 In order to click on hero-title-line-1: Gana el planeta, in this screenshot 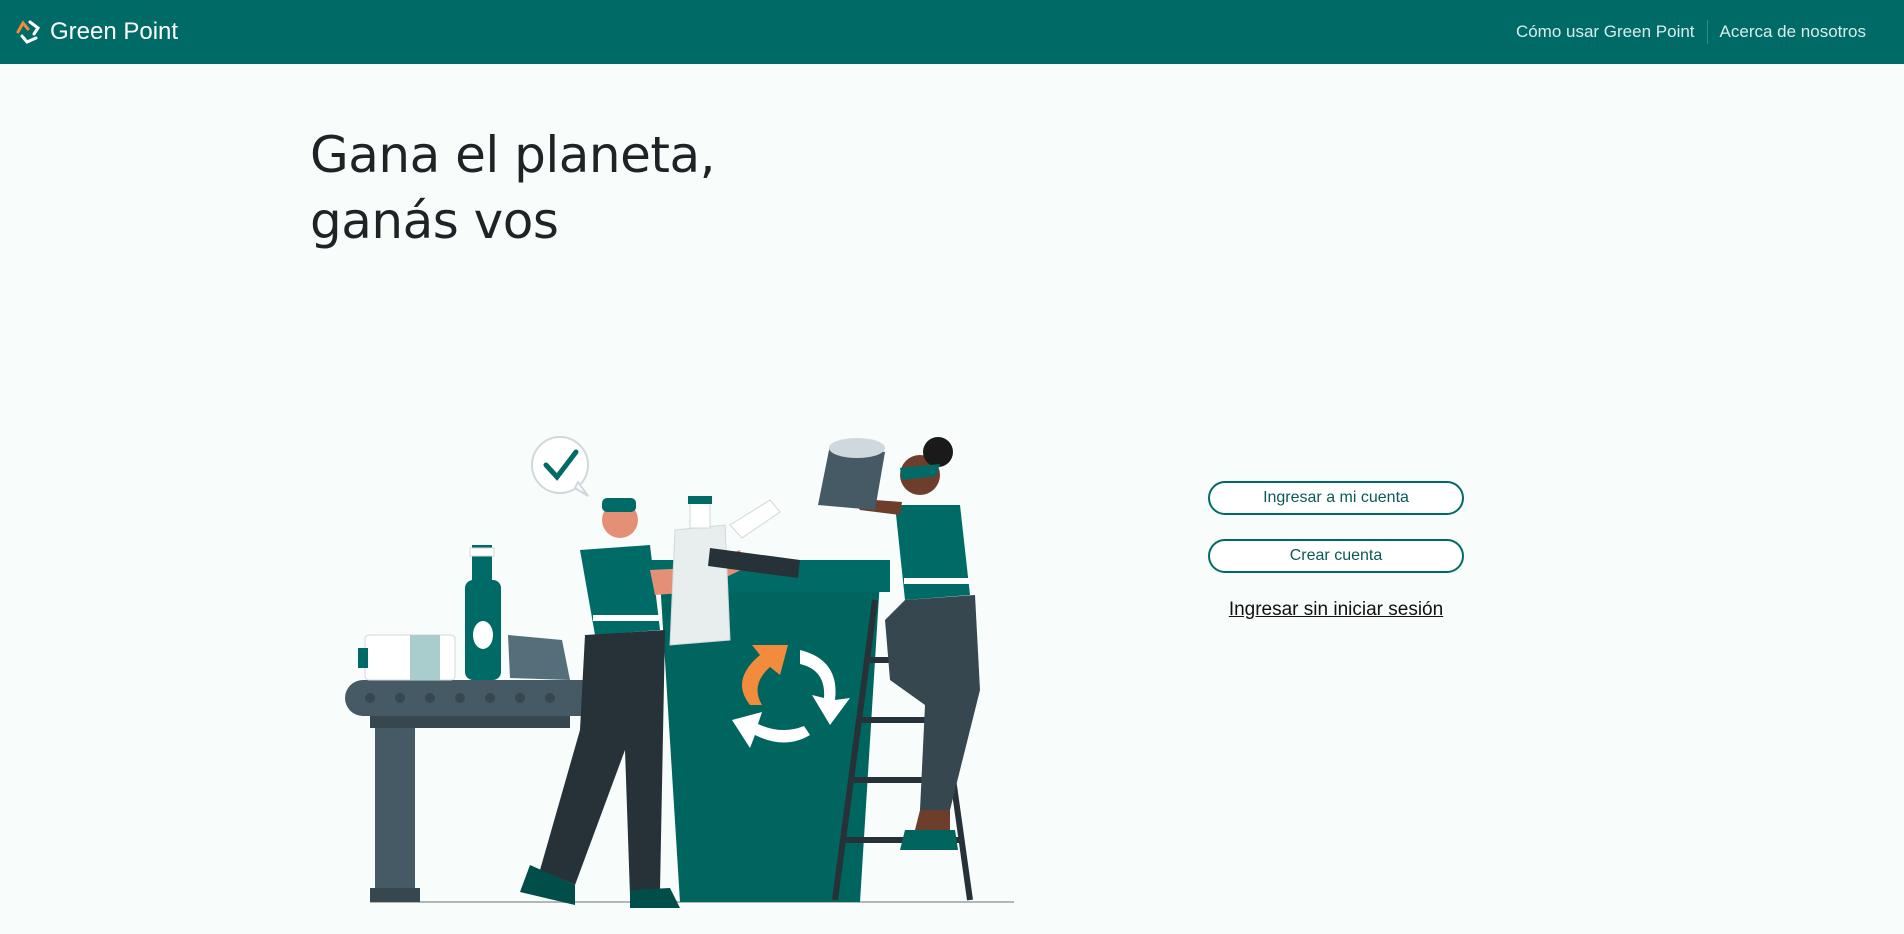, I will do `click(513, 155)`.